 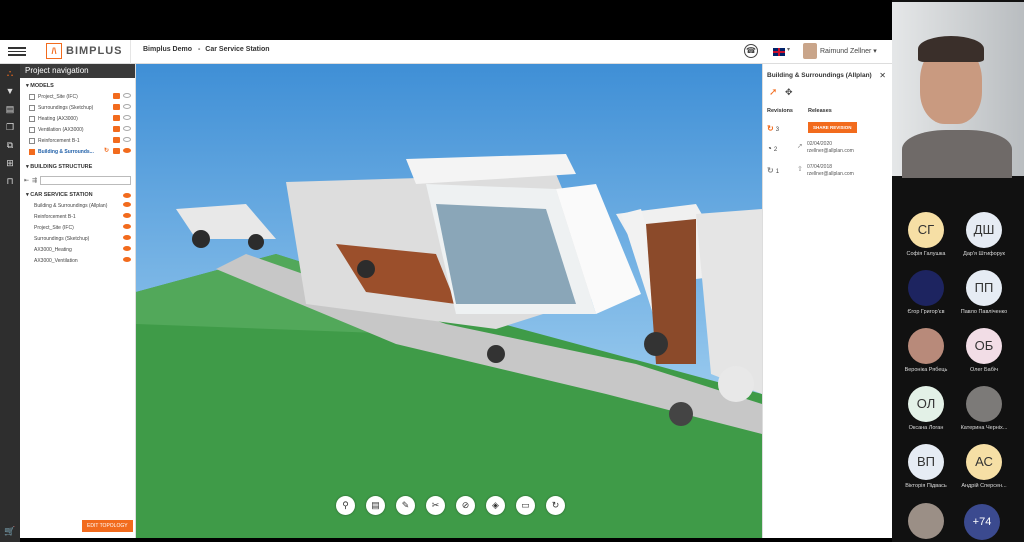 What do you see at coordinates (345, 505) in the screenshot?
I see `pin-icon: ⚲` at bounding box center [345, 505].